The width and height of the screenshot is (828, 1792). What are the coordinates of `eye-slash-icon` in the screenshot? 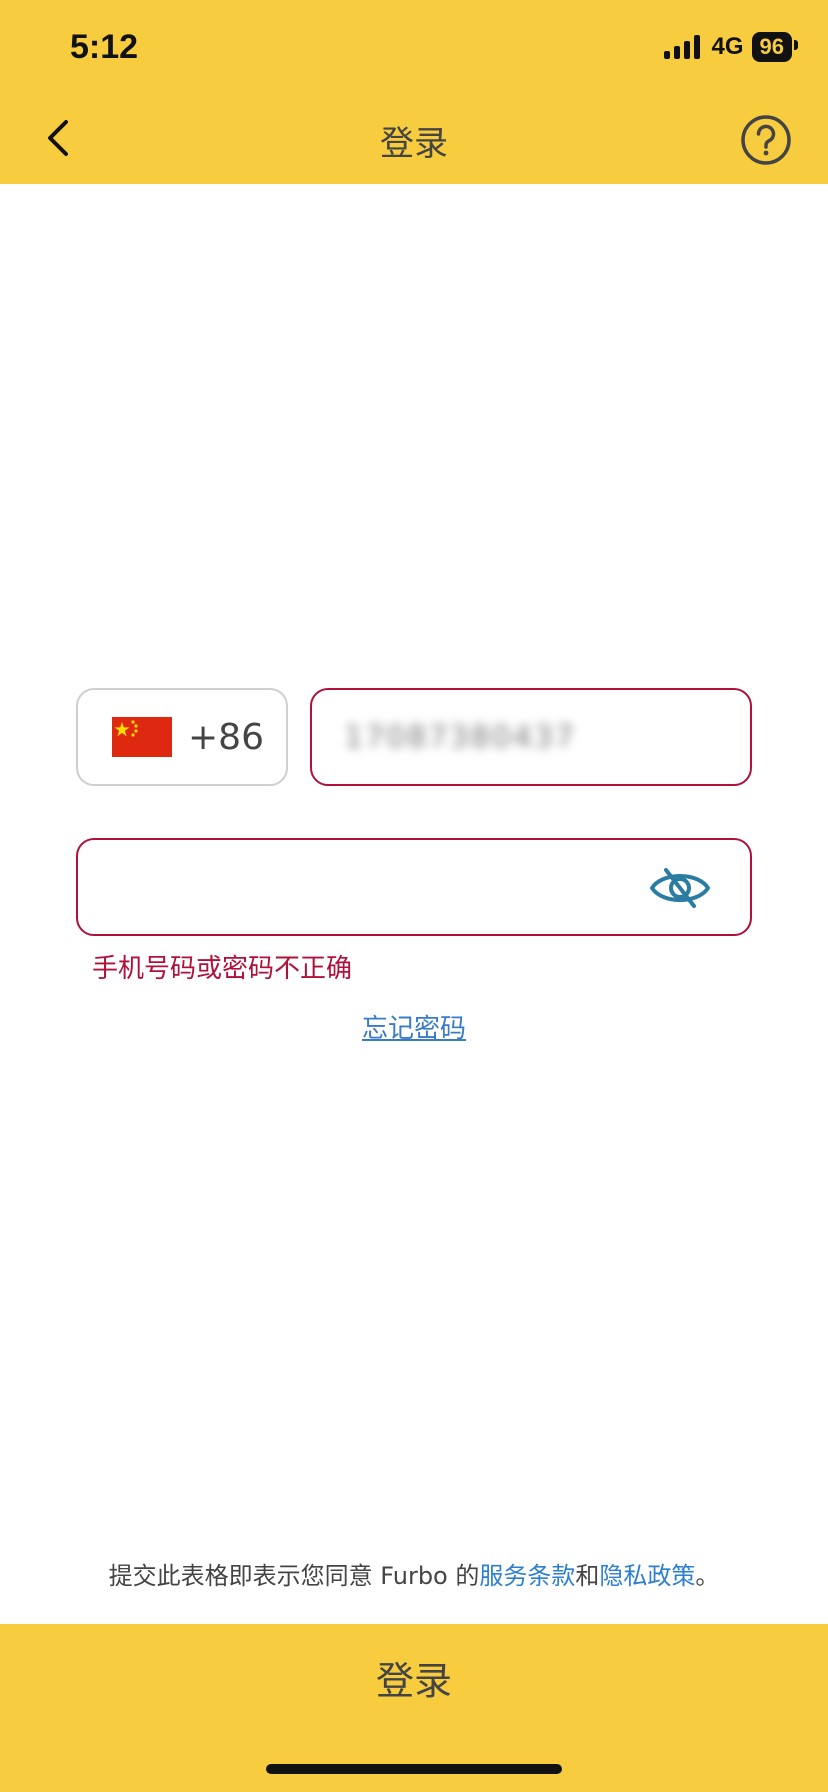 It's located at (680, 888).